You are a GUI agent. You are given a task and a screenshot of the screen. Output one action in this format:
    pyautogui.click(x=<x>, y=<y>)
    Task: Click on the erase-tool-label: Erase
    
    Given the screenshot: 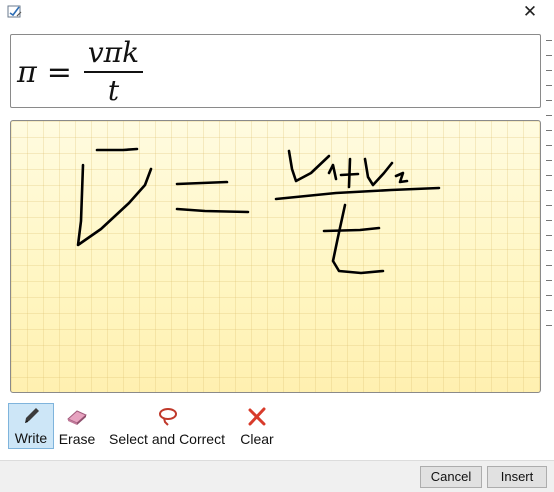 What is the action you would take?
    pyautogui.click(x=77, y=439)
    